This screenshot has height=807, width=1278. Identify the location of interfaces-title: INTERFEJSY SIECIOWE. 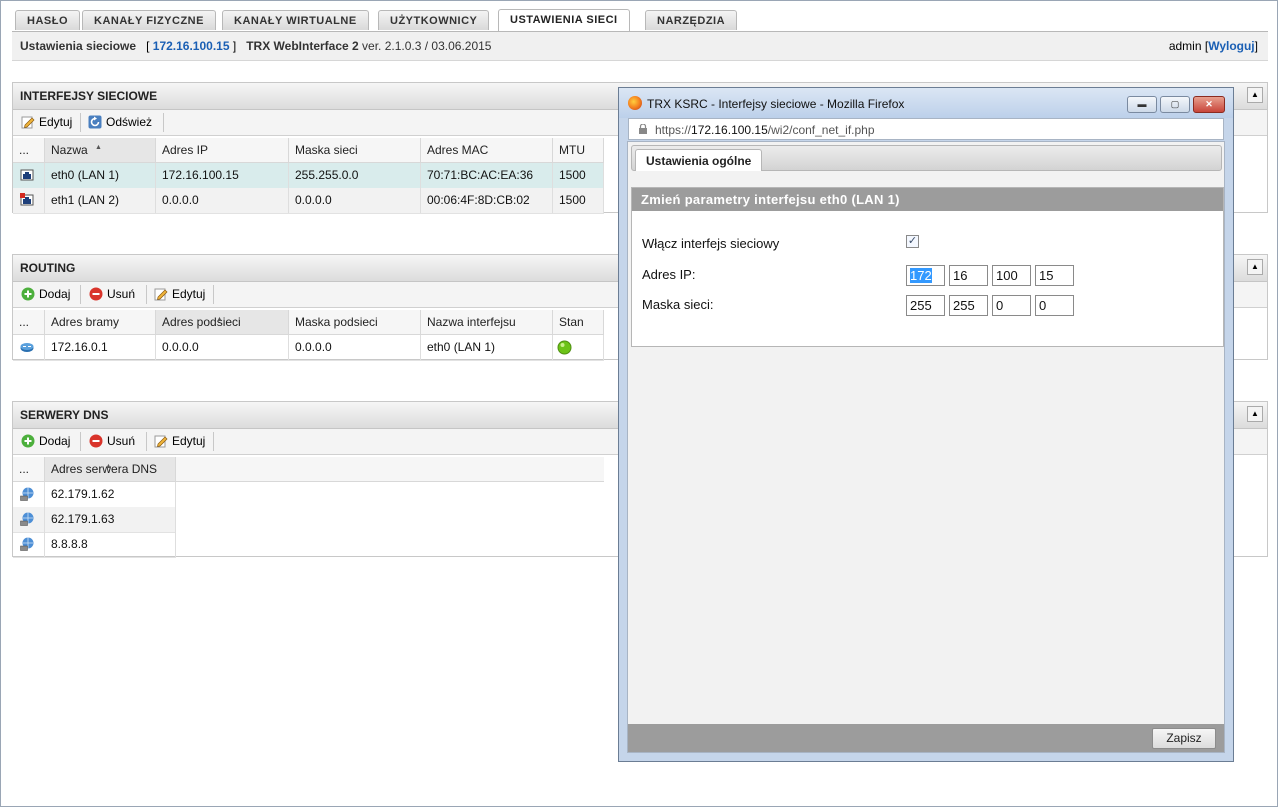
(89, 96).